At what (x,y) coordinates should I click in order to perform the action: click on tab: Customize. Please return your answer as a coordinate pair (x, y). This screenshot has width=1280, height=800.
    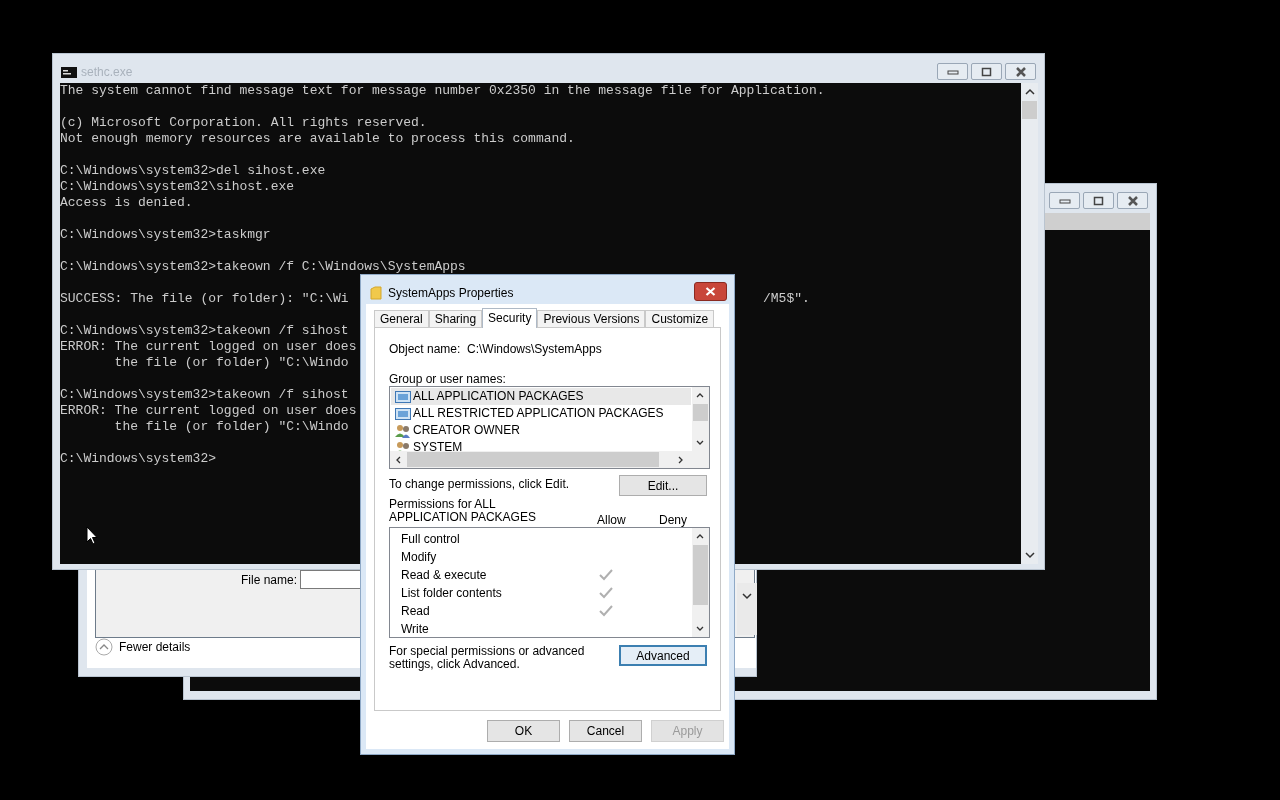
    Looking at the image, I should click on (680, 318).